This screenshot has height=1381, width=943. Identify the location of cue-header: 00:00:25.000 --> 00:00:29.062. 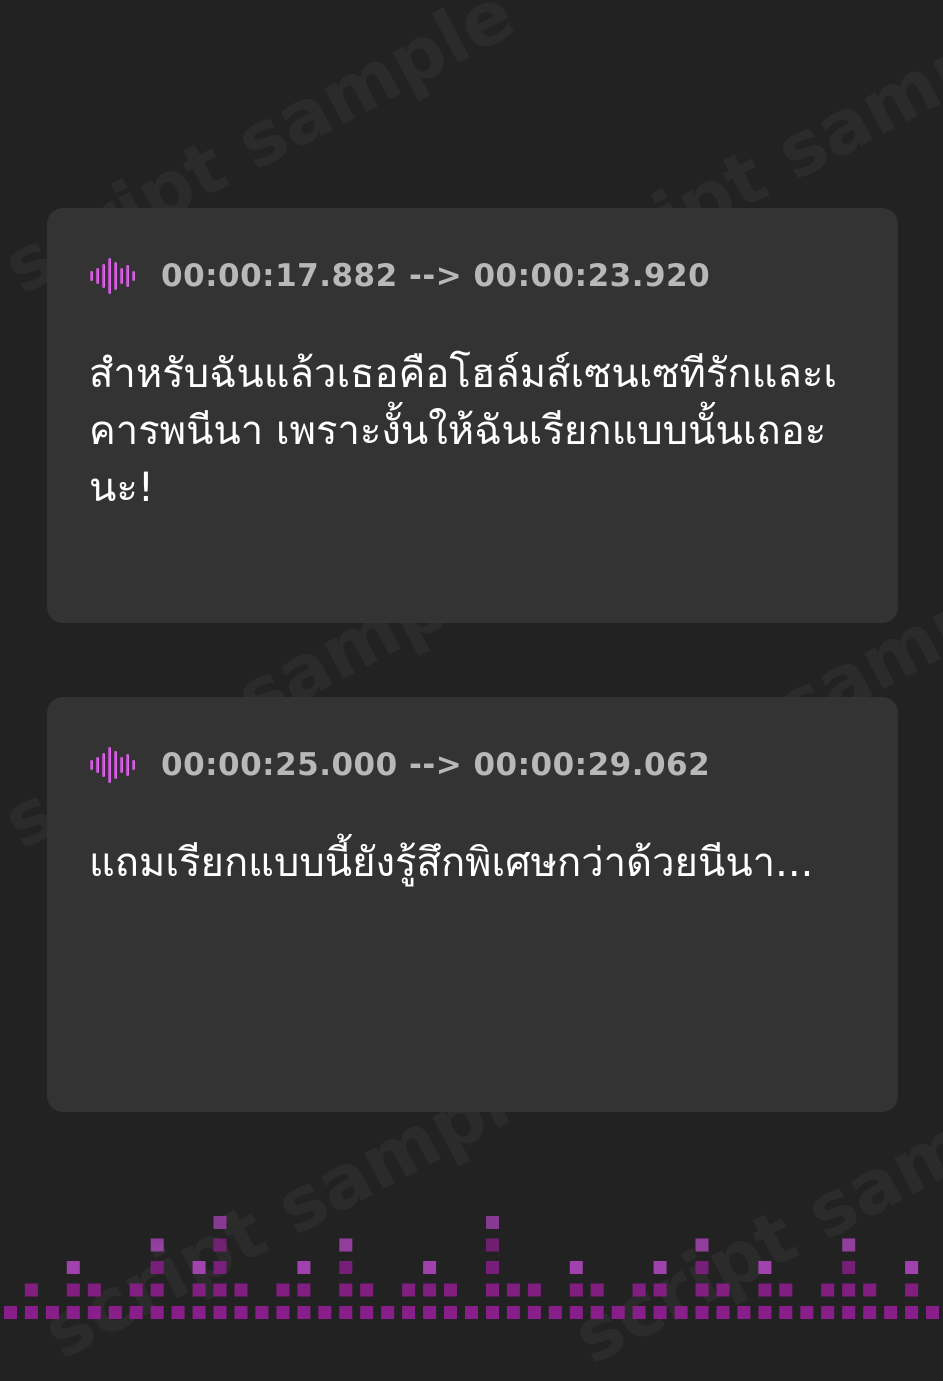
(399, 765).